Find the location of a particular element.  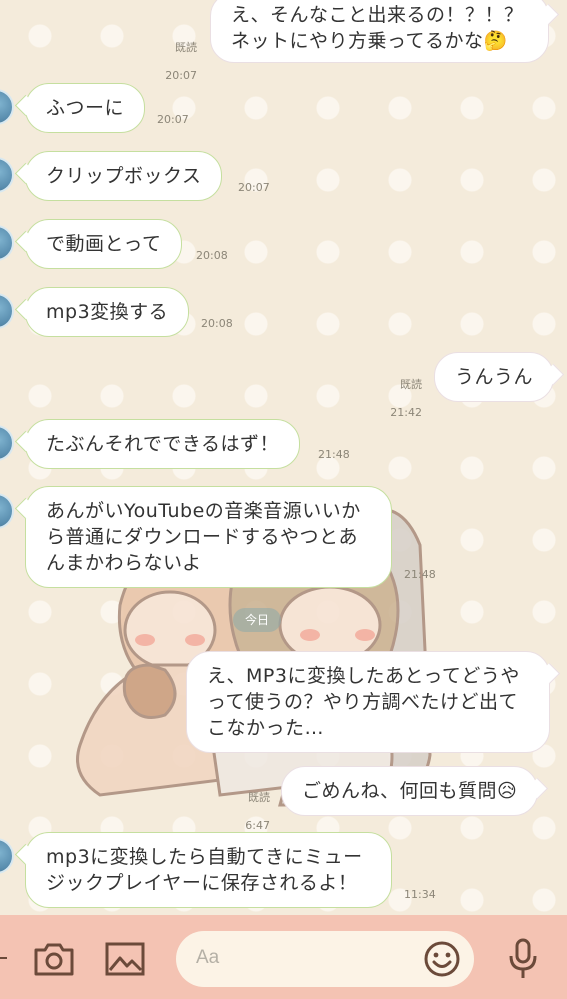

emoji-button is located at coordinates (442, 959).